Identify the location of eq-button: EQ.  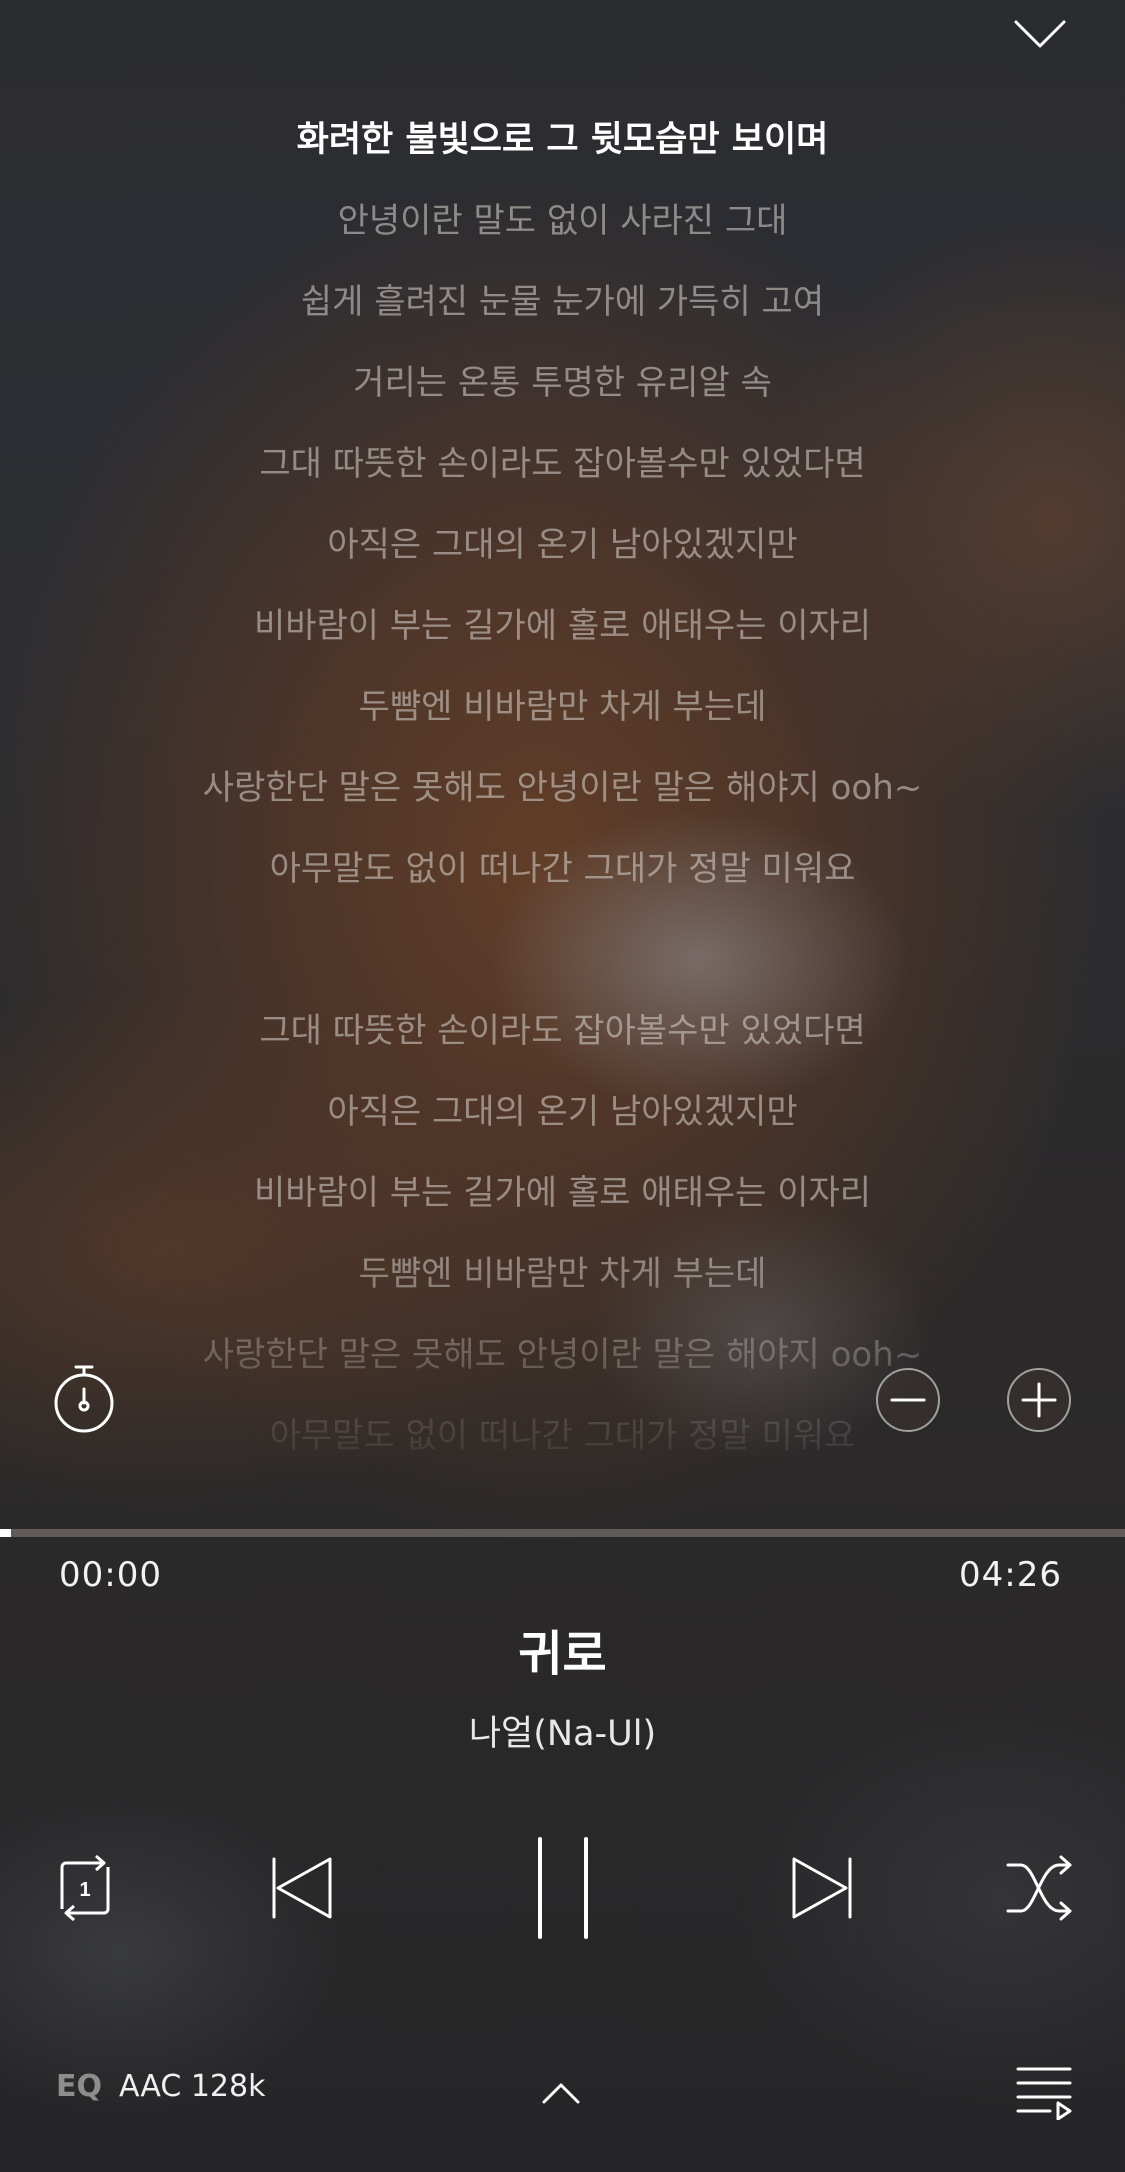
(79, 2086).